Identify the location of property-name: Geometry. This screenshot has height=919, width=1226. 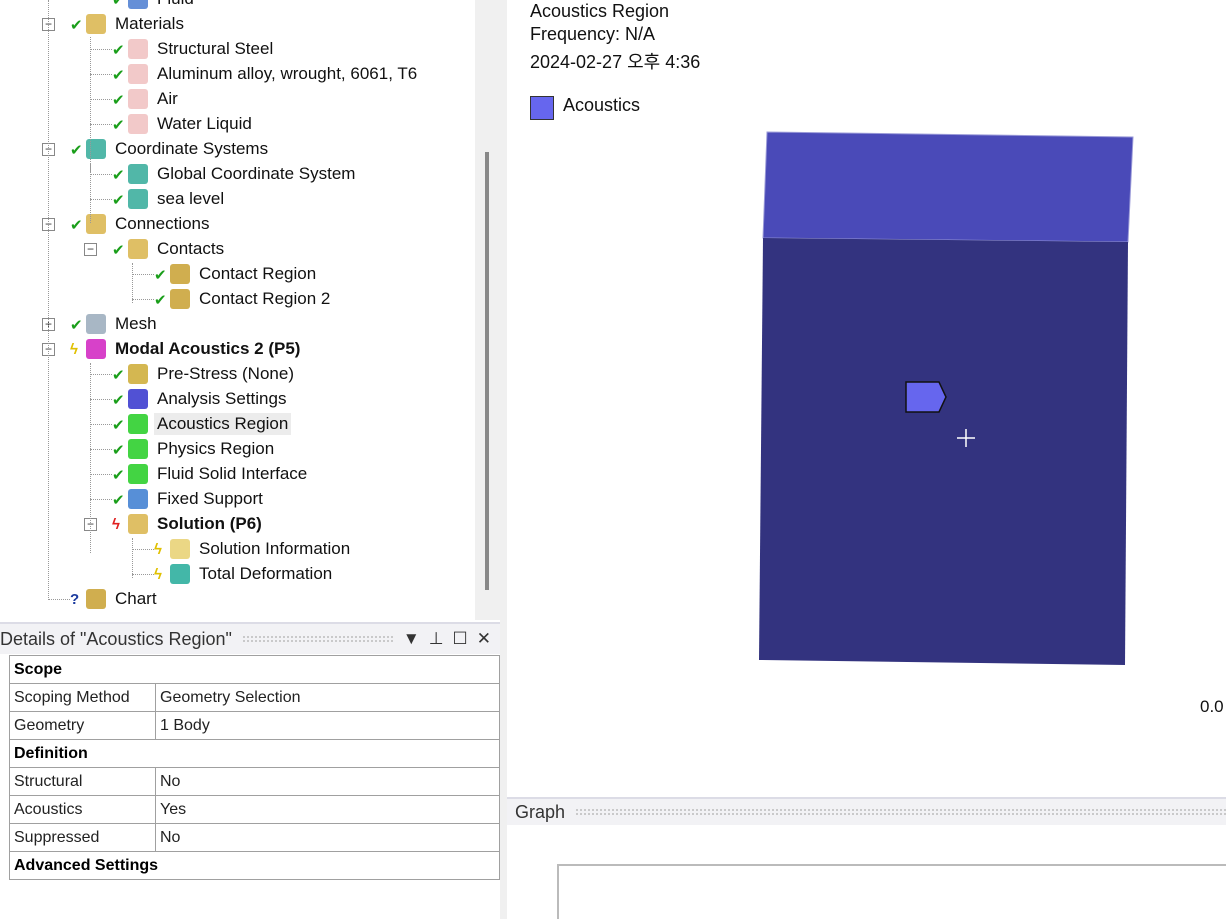
(82, 725).